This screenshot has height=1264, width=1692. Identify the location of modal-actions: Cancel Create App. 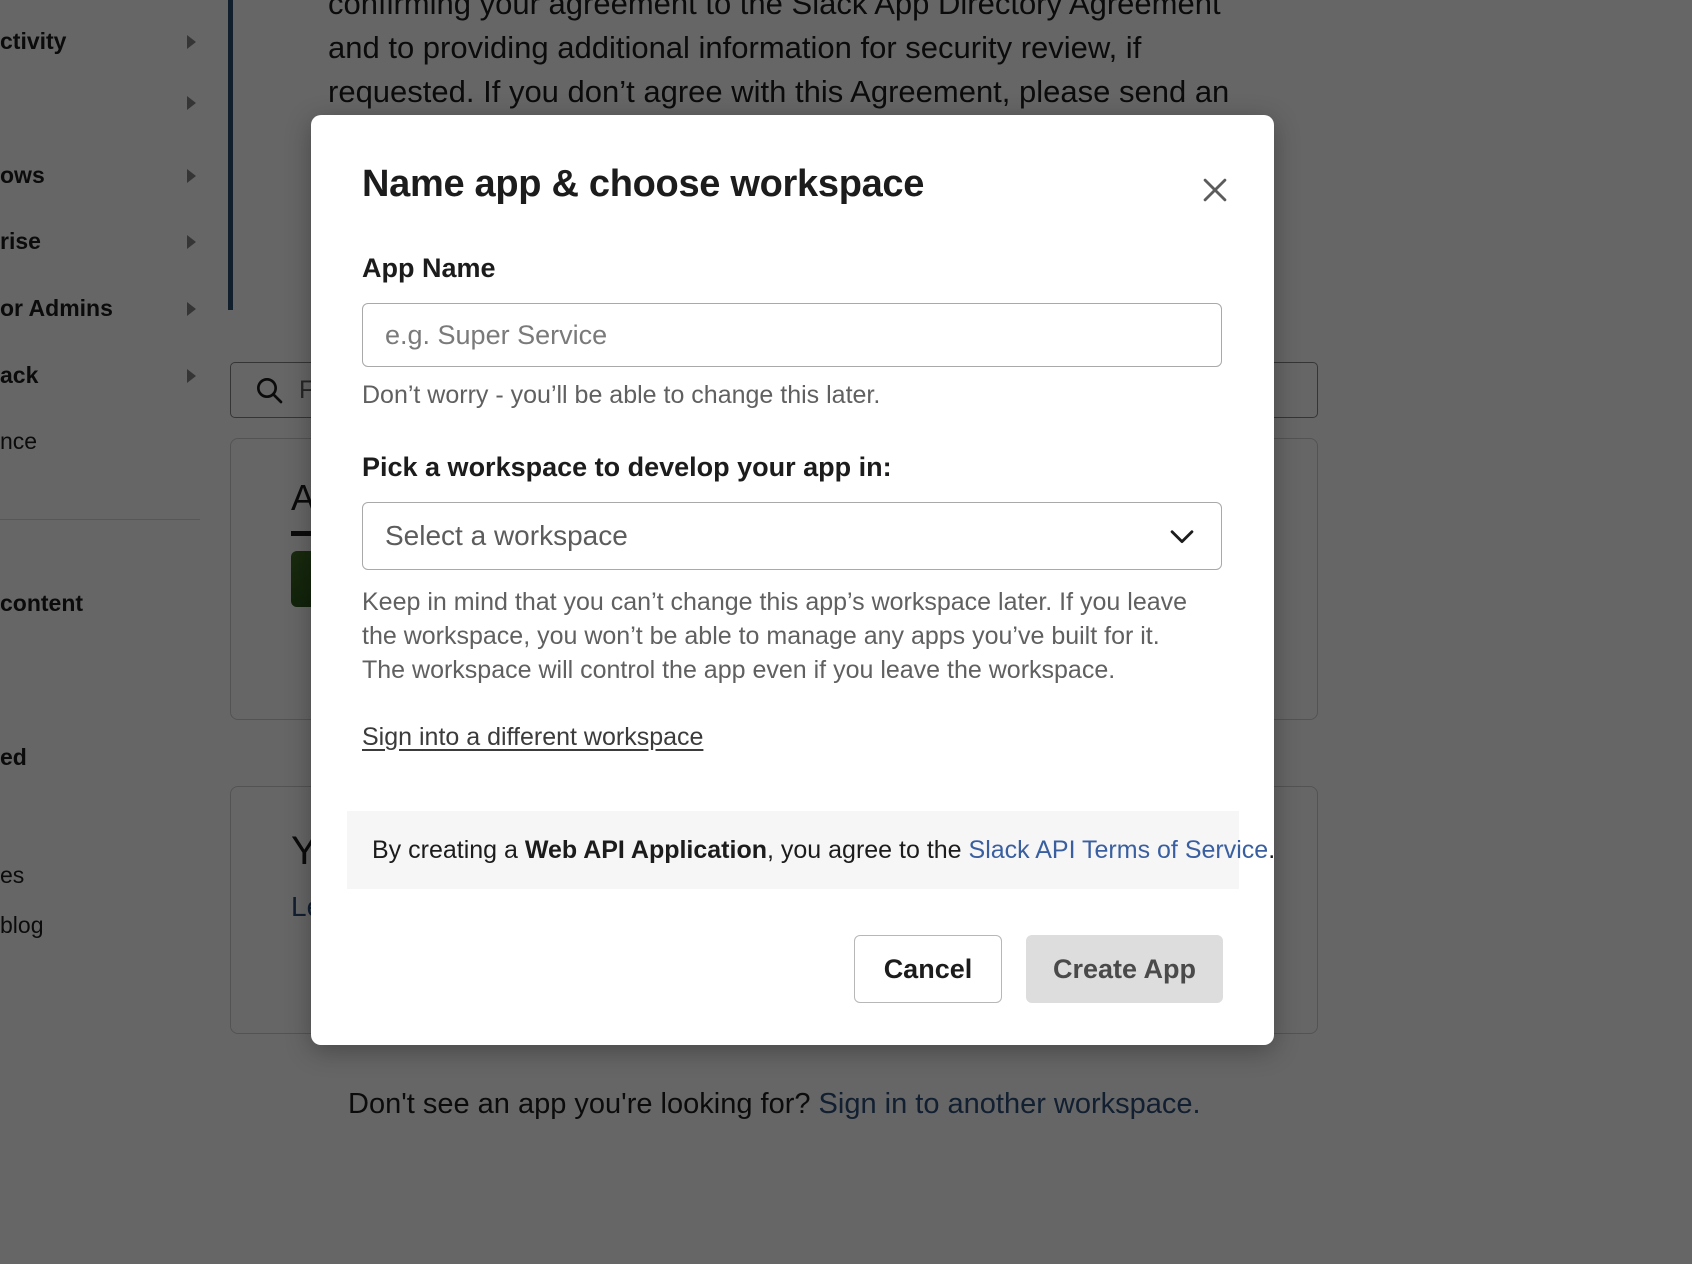
(1038, 969).